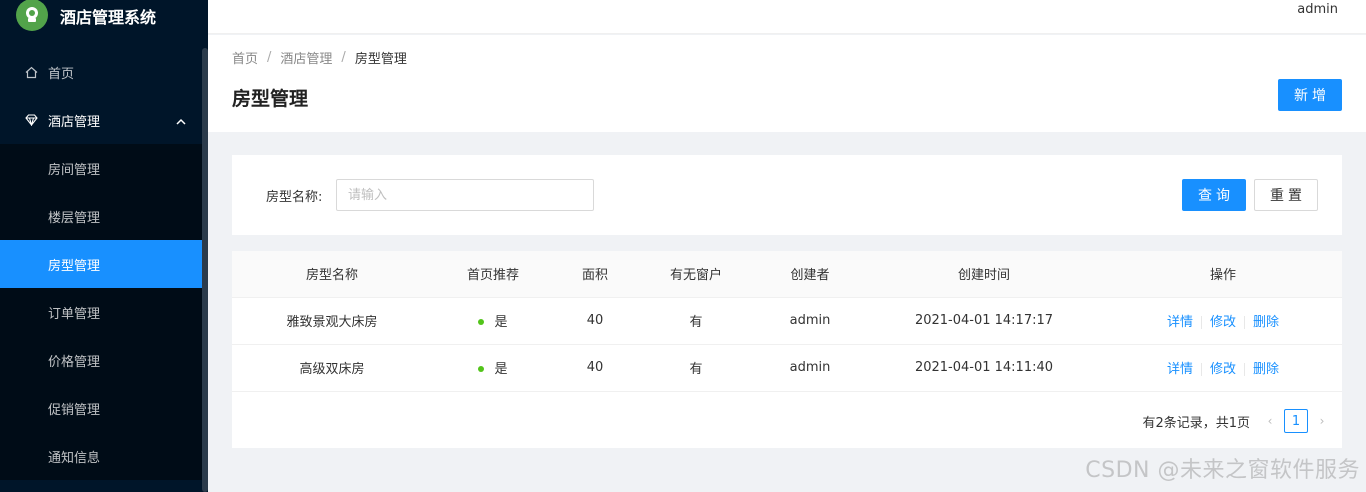 Image resolution: width=1366 pixels, height=492 pixels. Describe the element at coordinates (294, 197) in the screenshot. I see `search-label: 房型名称:` at that location.